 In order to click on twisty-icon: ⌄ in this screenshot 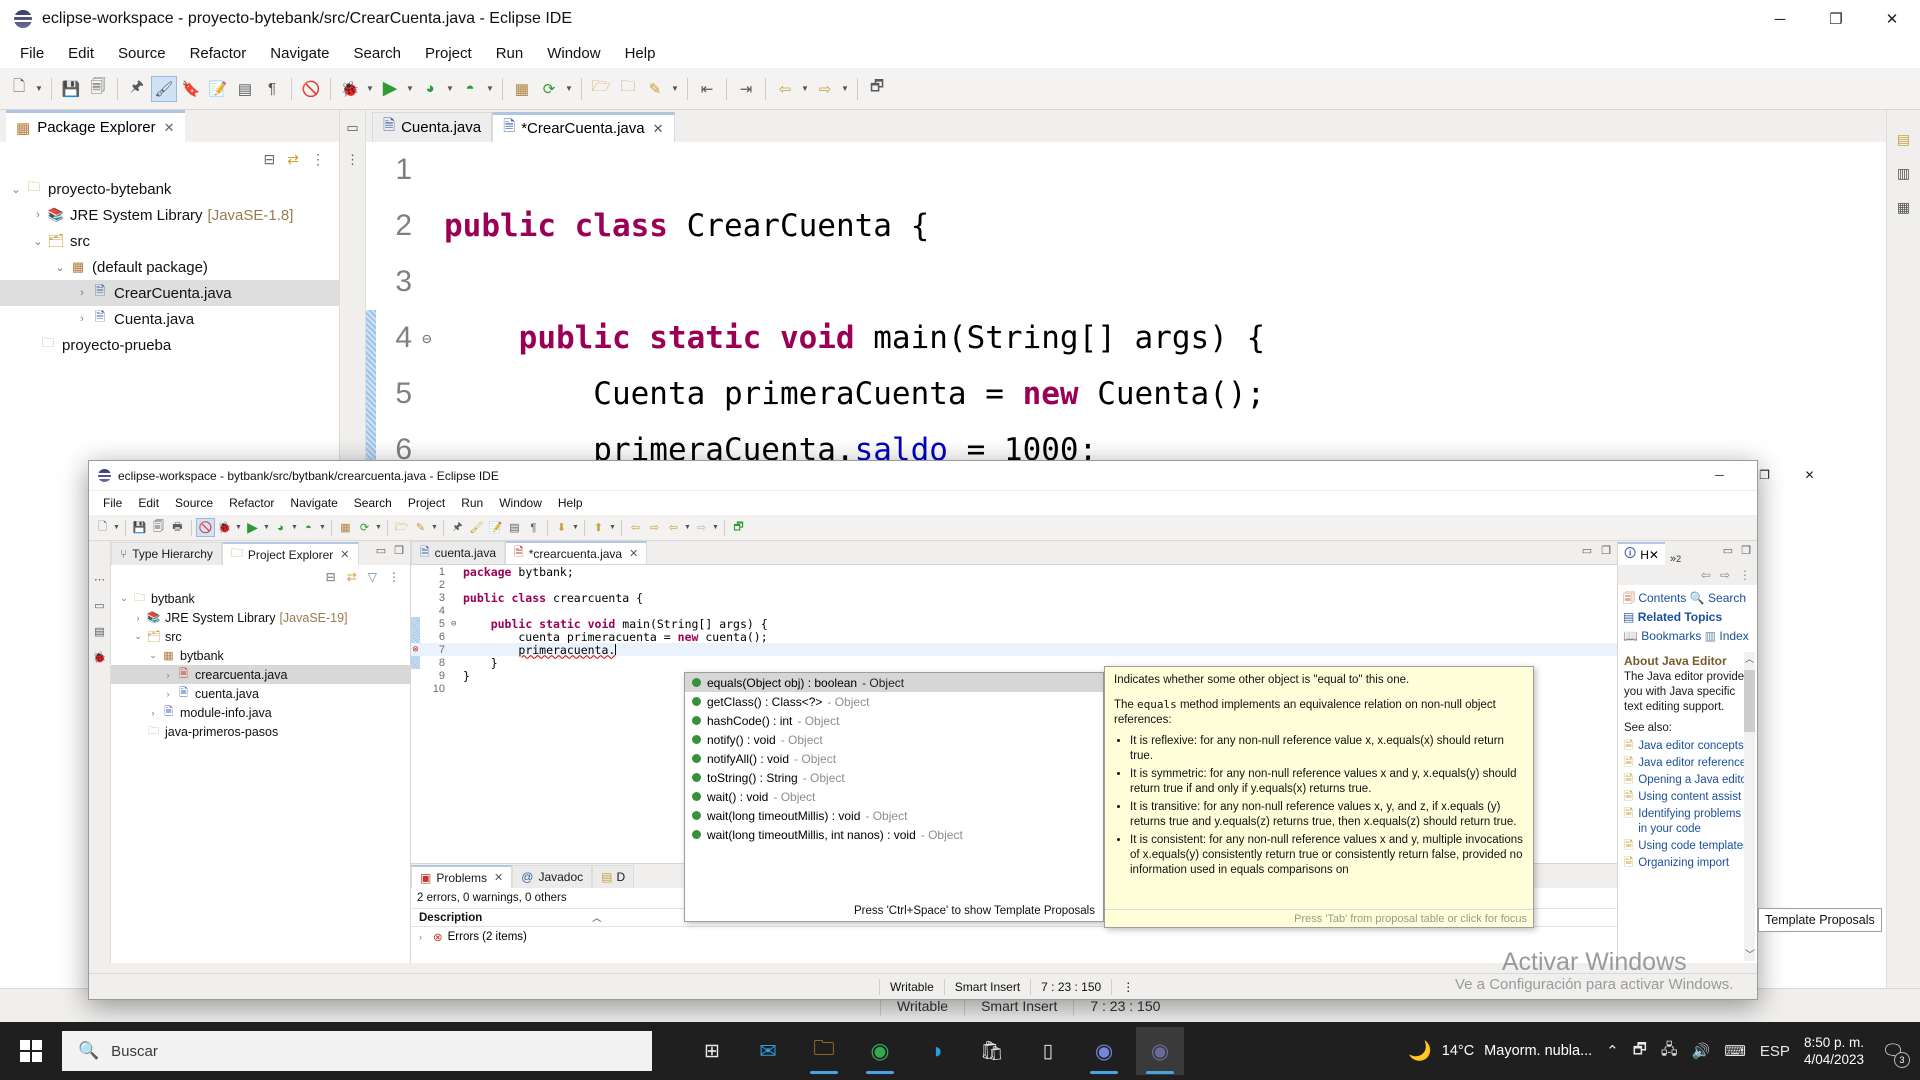, I will do `click(16, 189)`.